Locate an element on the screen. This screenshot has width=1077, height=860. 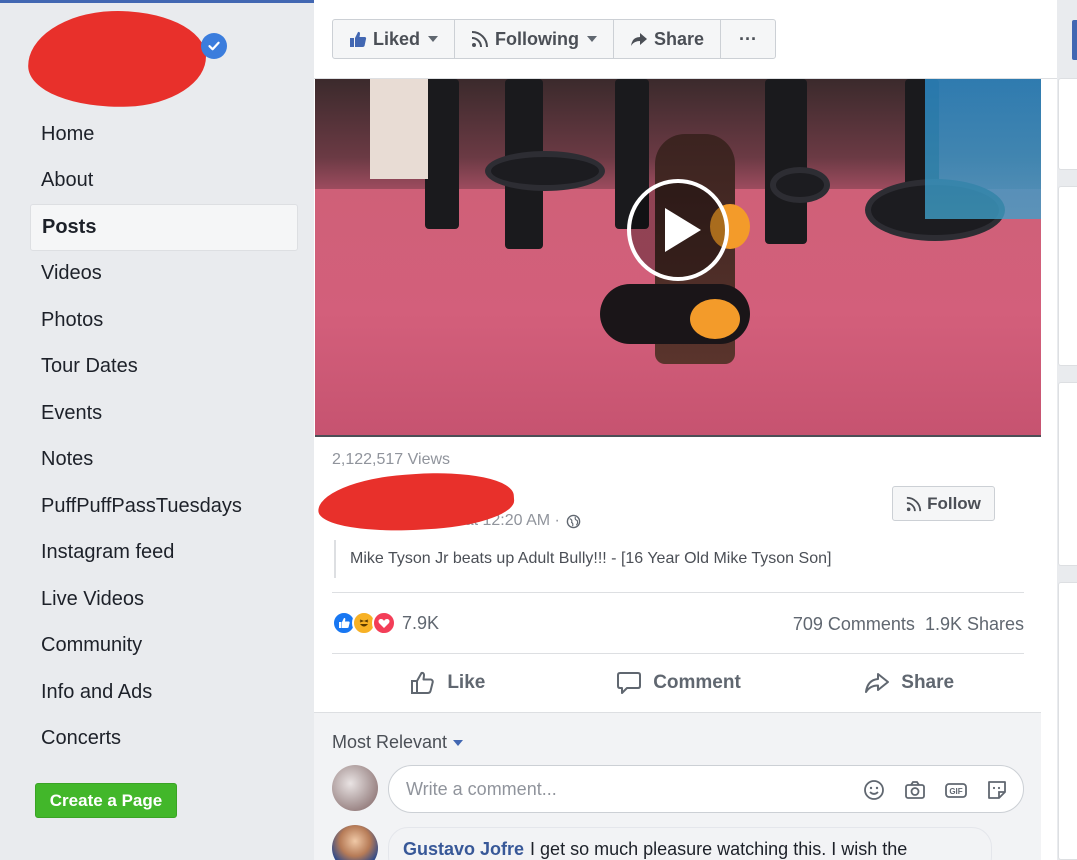
emoji-icon is located at coordinates (874, 790).